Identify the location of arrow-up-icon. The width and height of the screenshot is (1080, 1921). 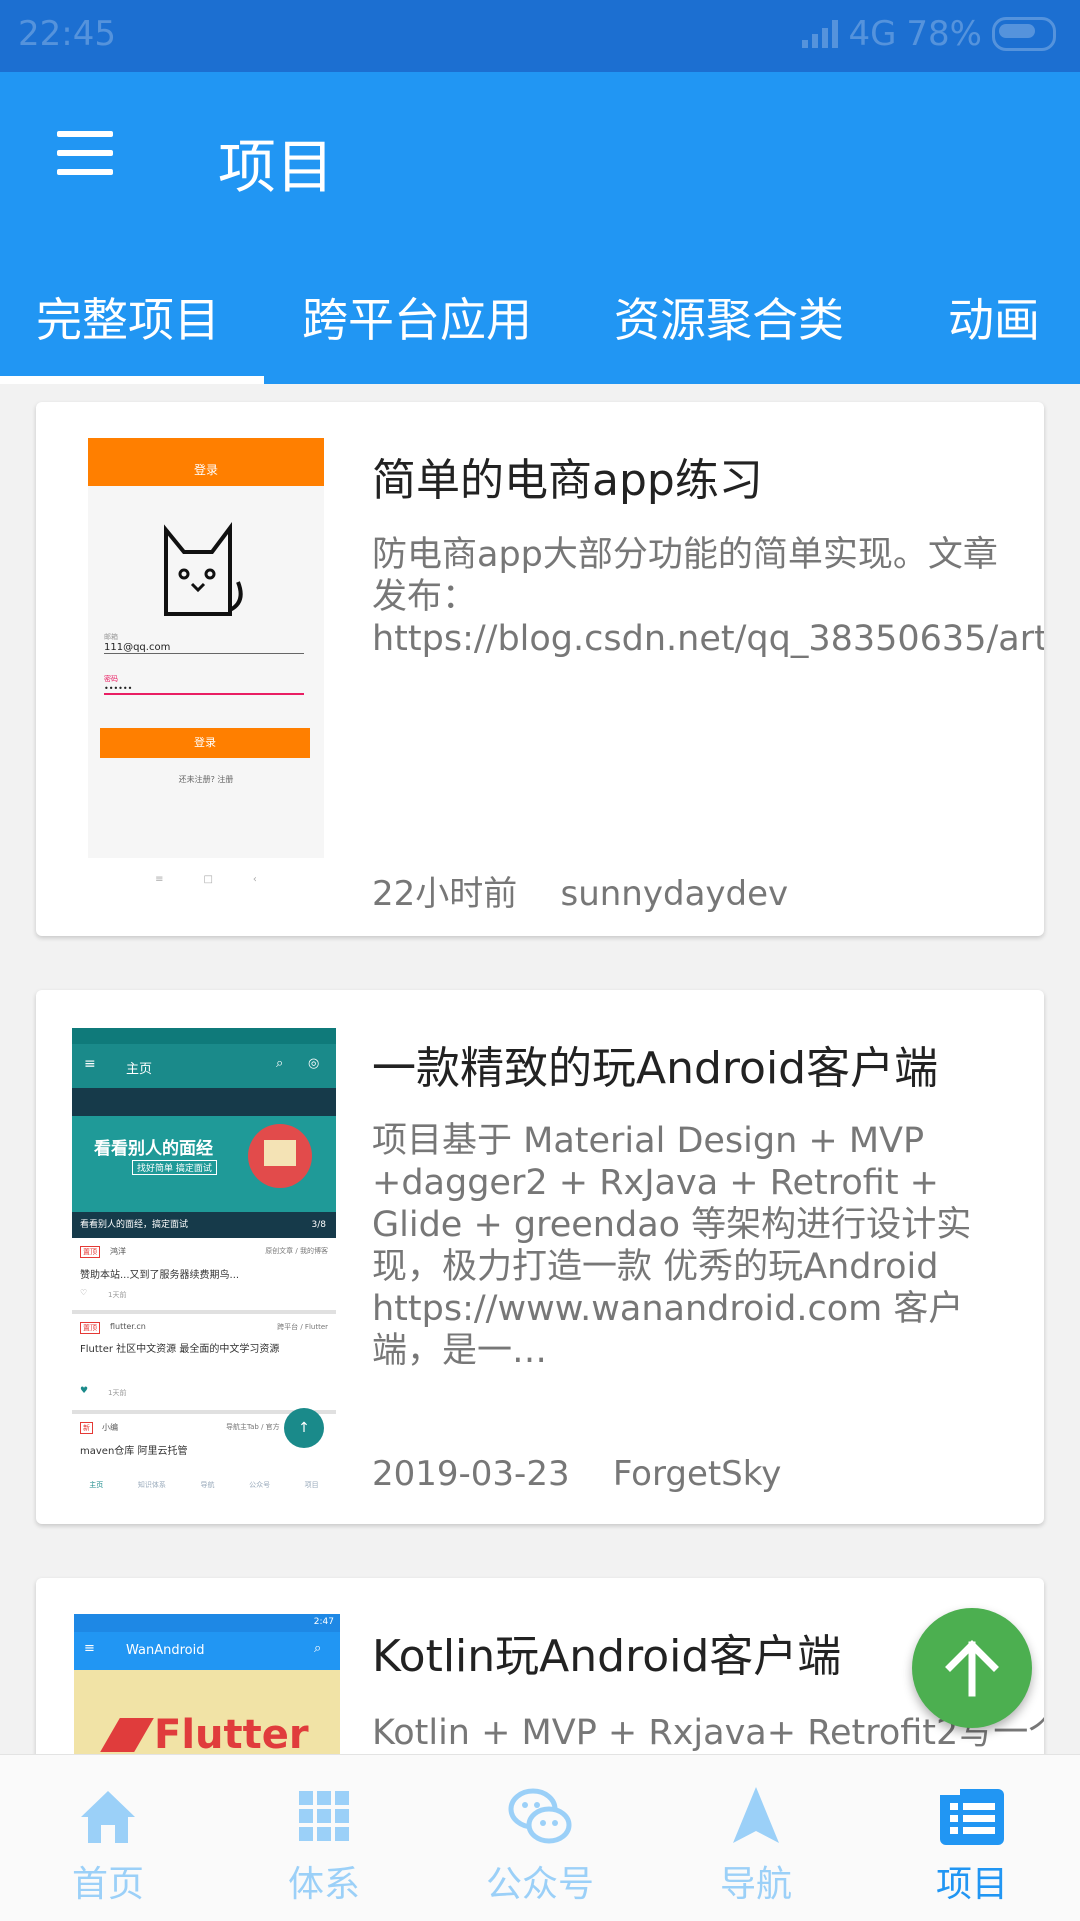
(972, 1668).